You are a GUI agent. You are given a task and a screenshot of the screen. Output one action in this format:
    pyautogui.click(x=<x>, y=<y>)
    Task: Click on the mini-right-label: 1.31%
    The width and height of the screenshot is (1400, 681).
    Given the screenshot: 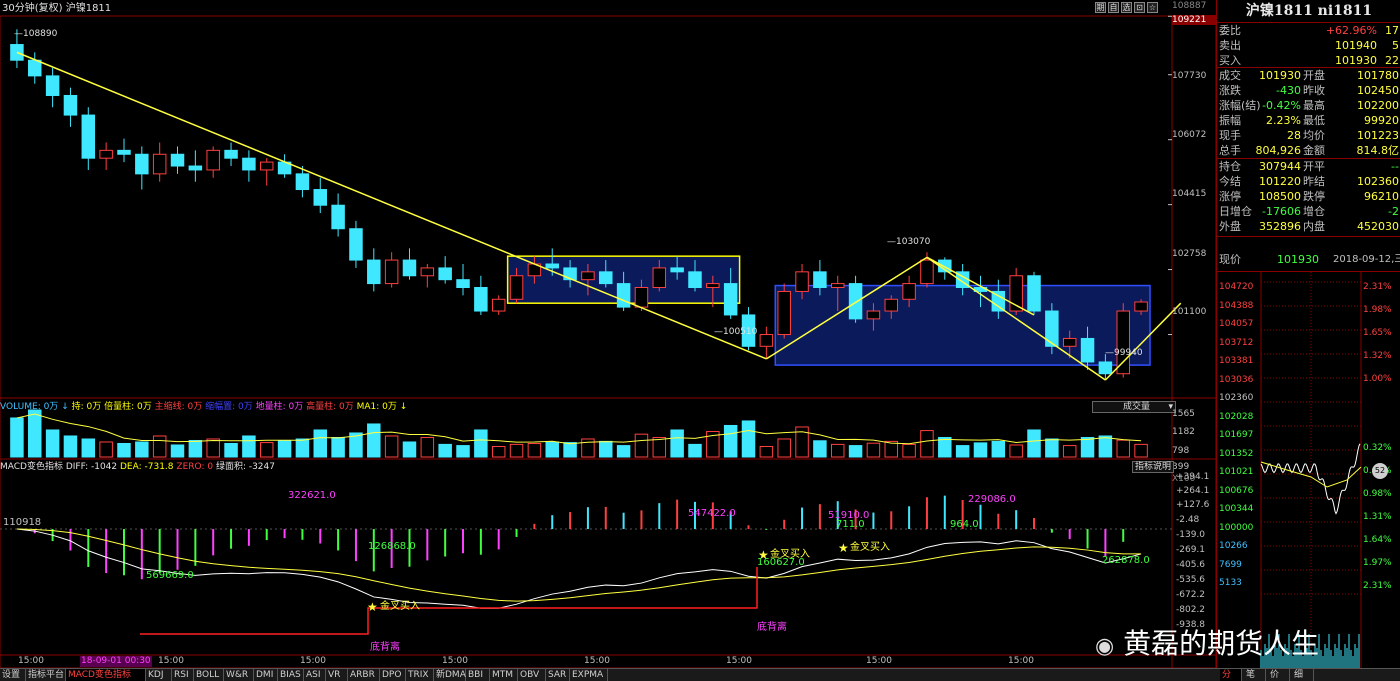 What is the action you would take?
    pyautogui.click(x=1377, y=517)
    